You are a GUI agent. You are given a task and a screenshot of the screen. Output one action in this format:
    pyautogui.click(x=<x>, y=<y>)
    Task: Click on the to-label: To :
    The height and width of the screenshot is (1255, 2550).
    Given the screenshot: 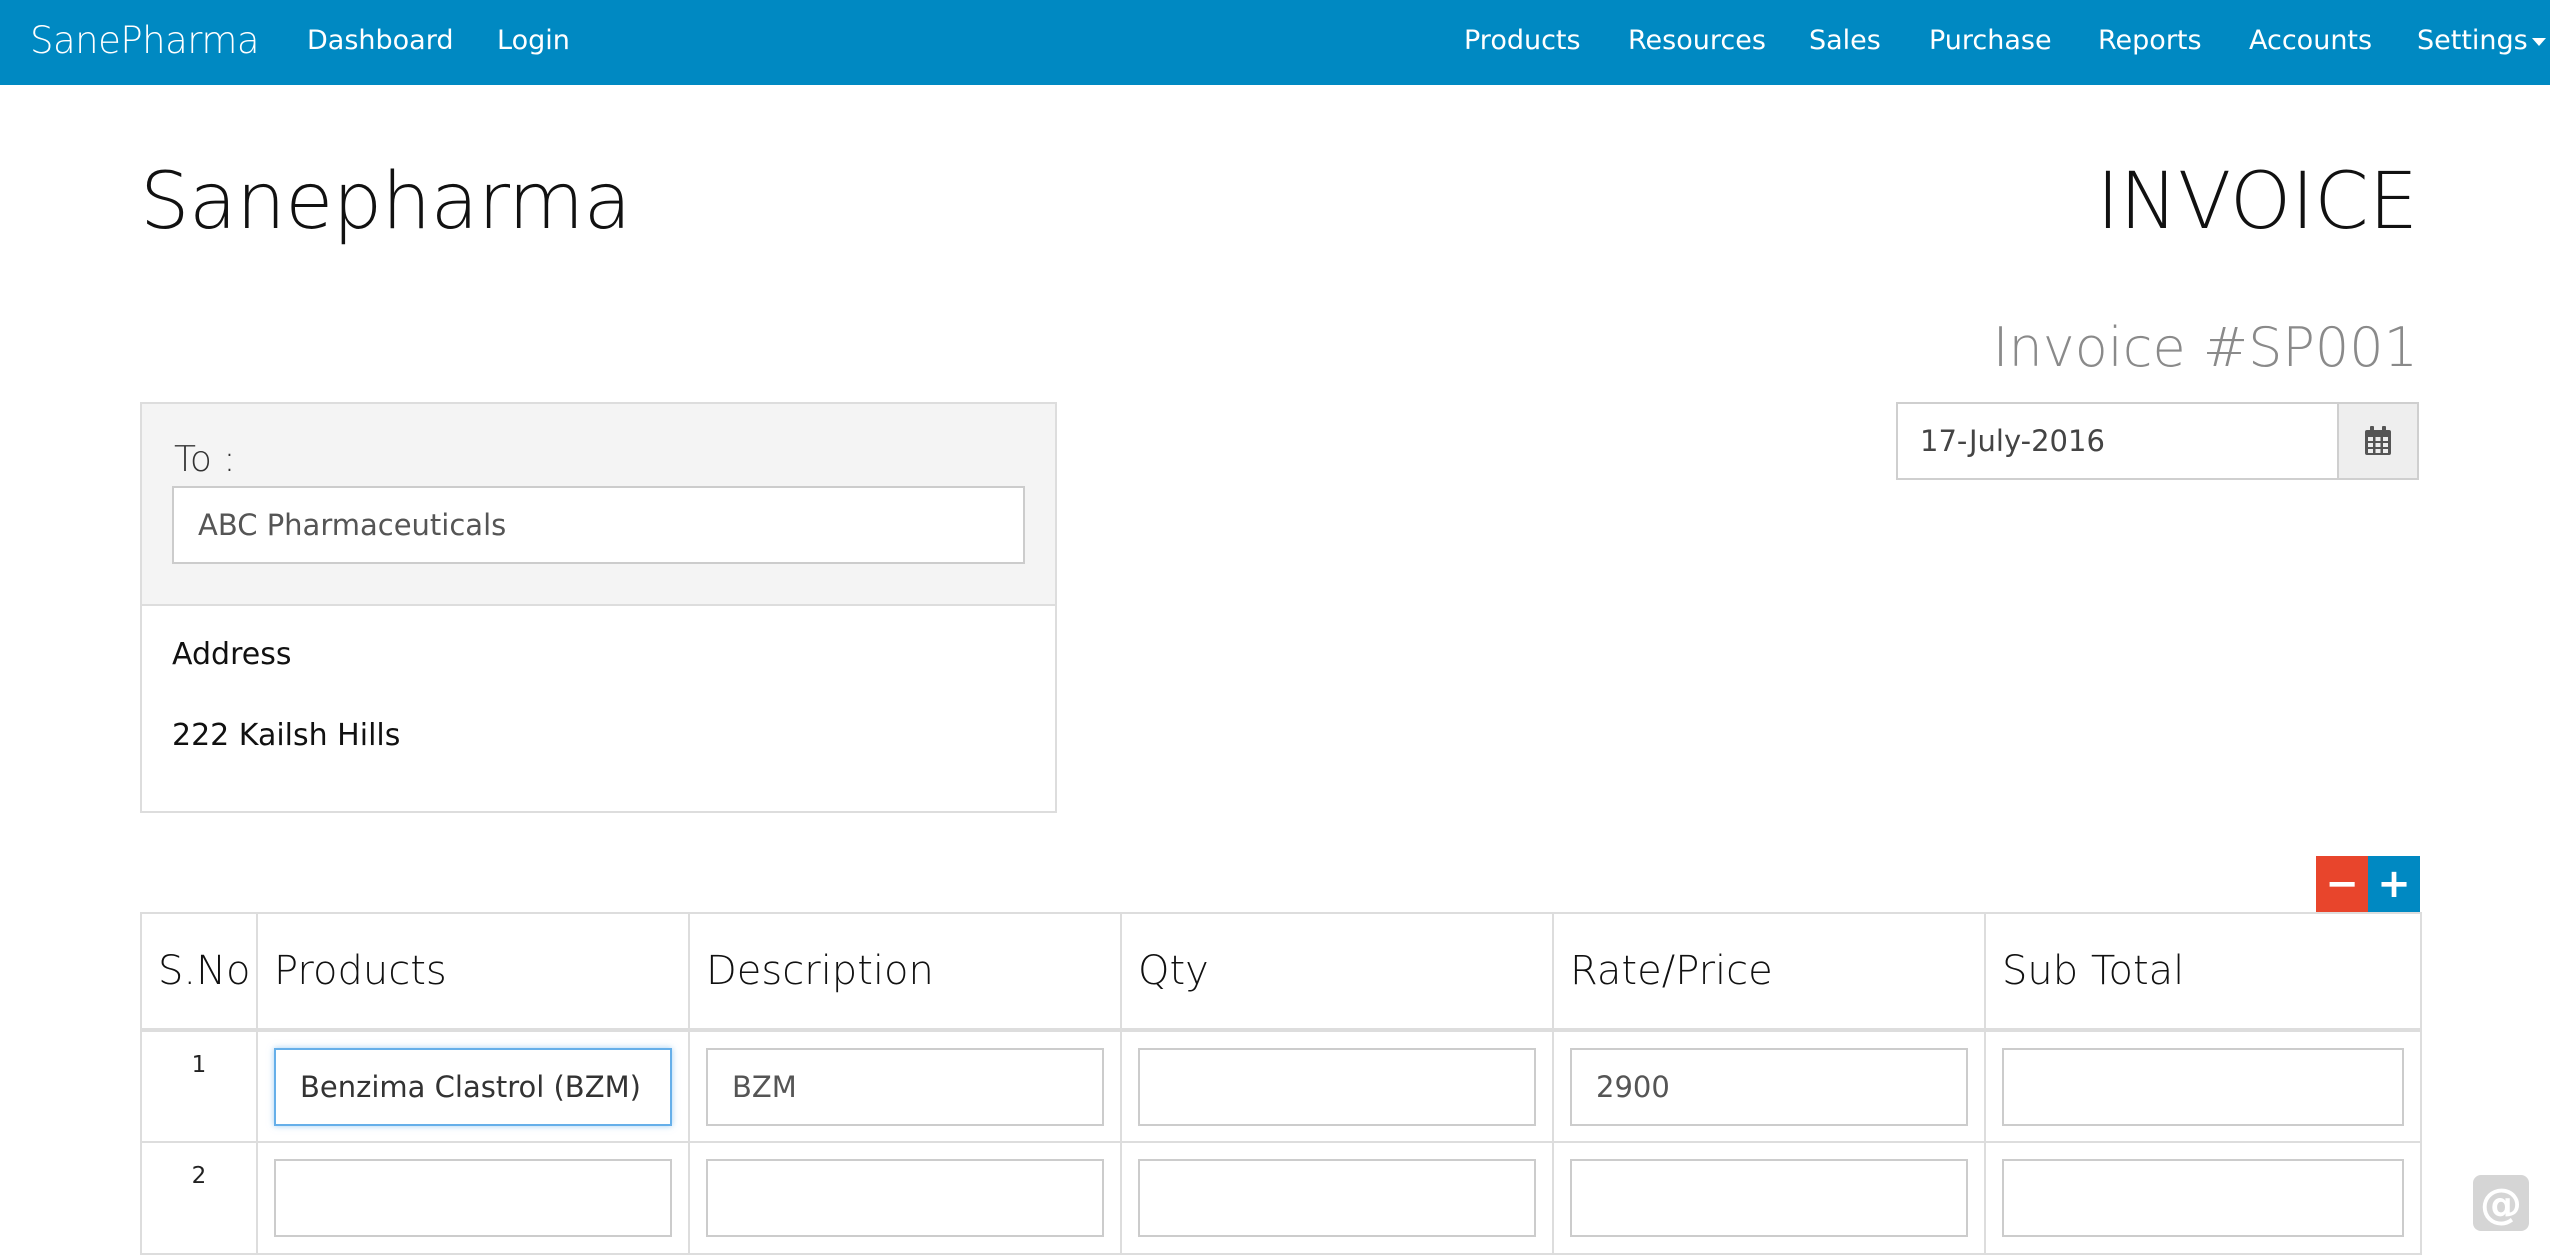 What is the action you would take?
    pyautogui.click(x=205, y=459)
    